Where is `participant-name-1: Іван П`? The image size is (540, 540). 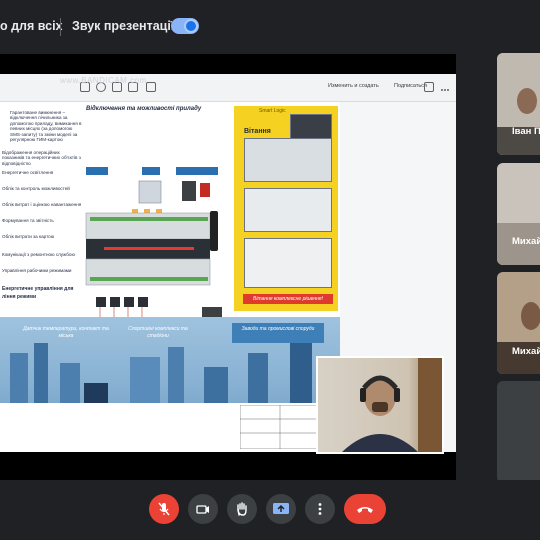 participant-name-1: Іван П is located at coordinates (526, 131).